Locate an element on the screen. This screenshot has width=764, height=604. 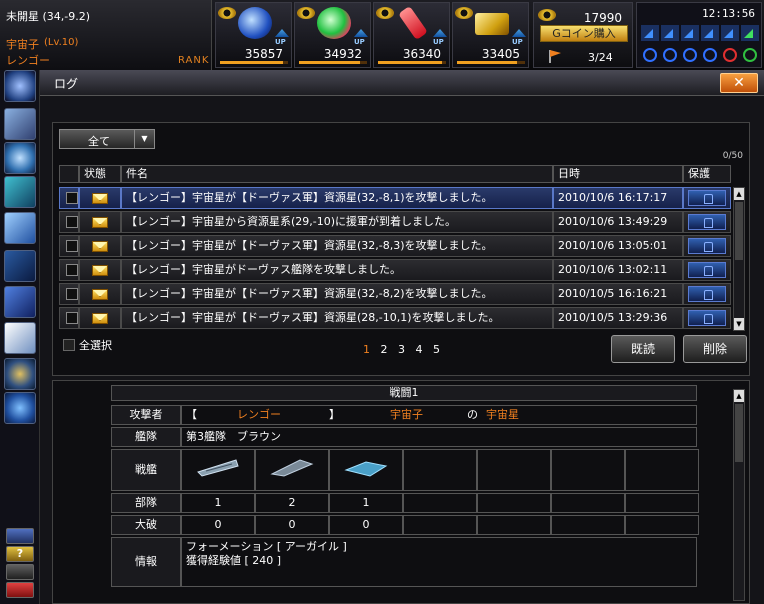
select-all-checkbox is located at coordinates (69, 345).